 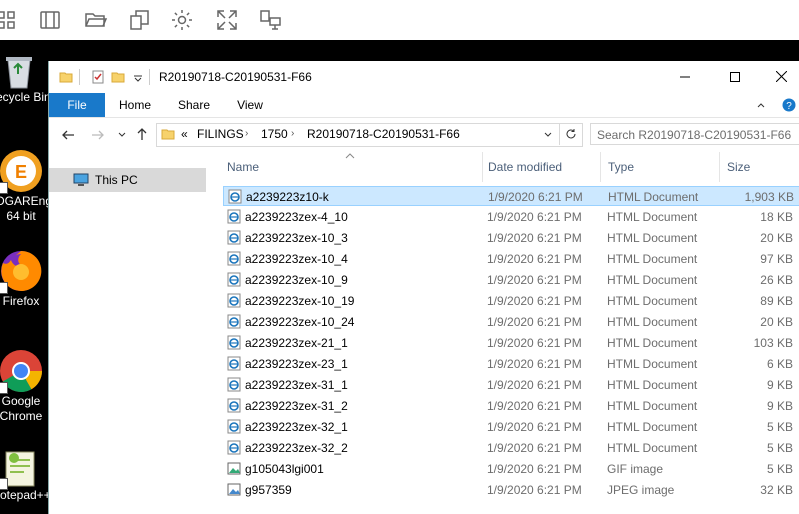 I want to click on desktop-icon-label: Recycle Bin, so click(x=25, y=97).